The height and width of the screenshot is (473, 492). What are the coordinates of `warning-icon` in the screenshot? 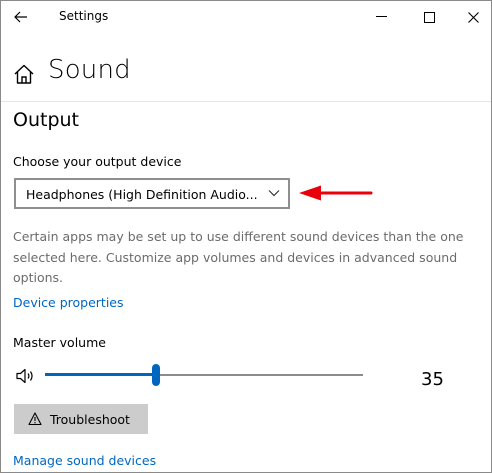 It's located at (35, 419).